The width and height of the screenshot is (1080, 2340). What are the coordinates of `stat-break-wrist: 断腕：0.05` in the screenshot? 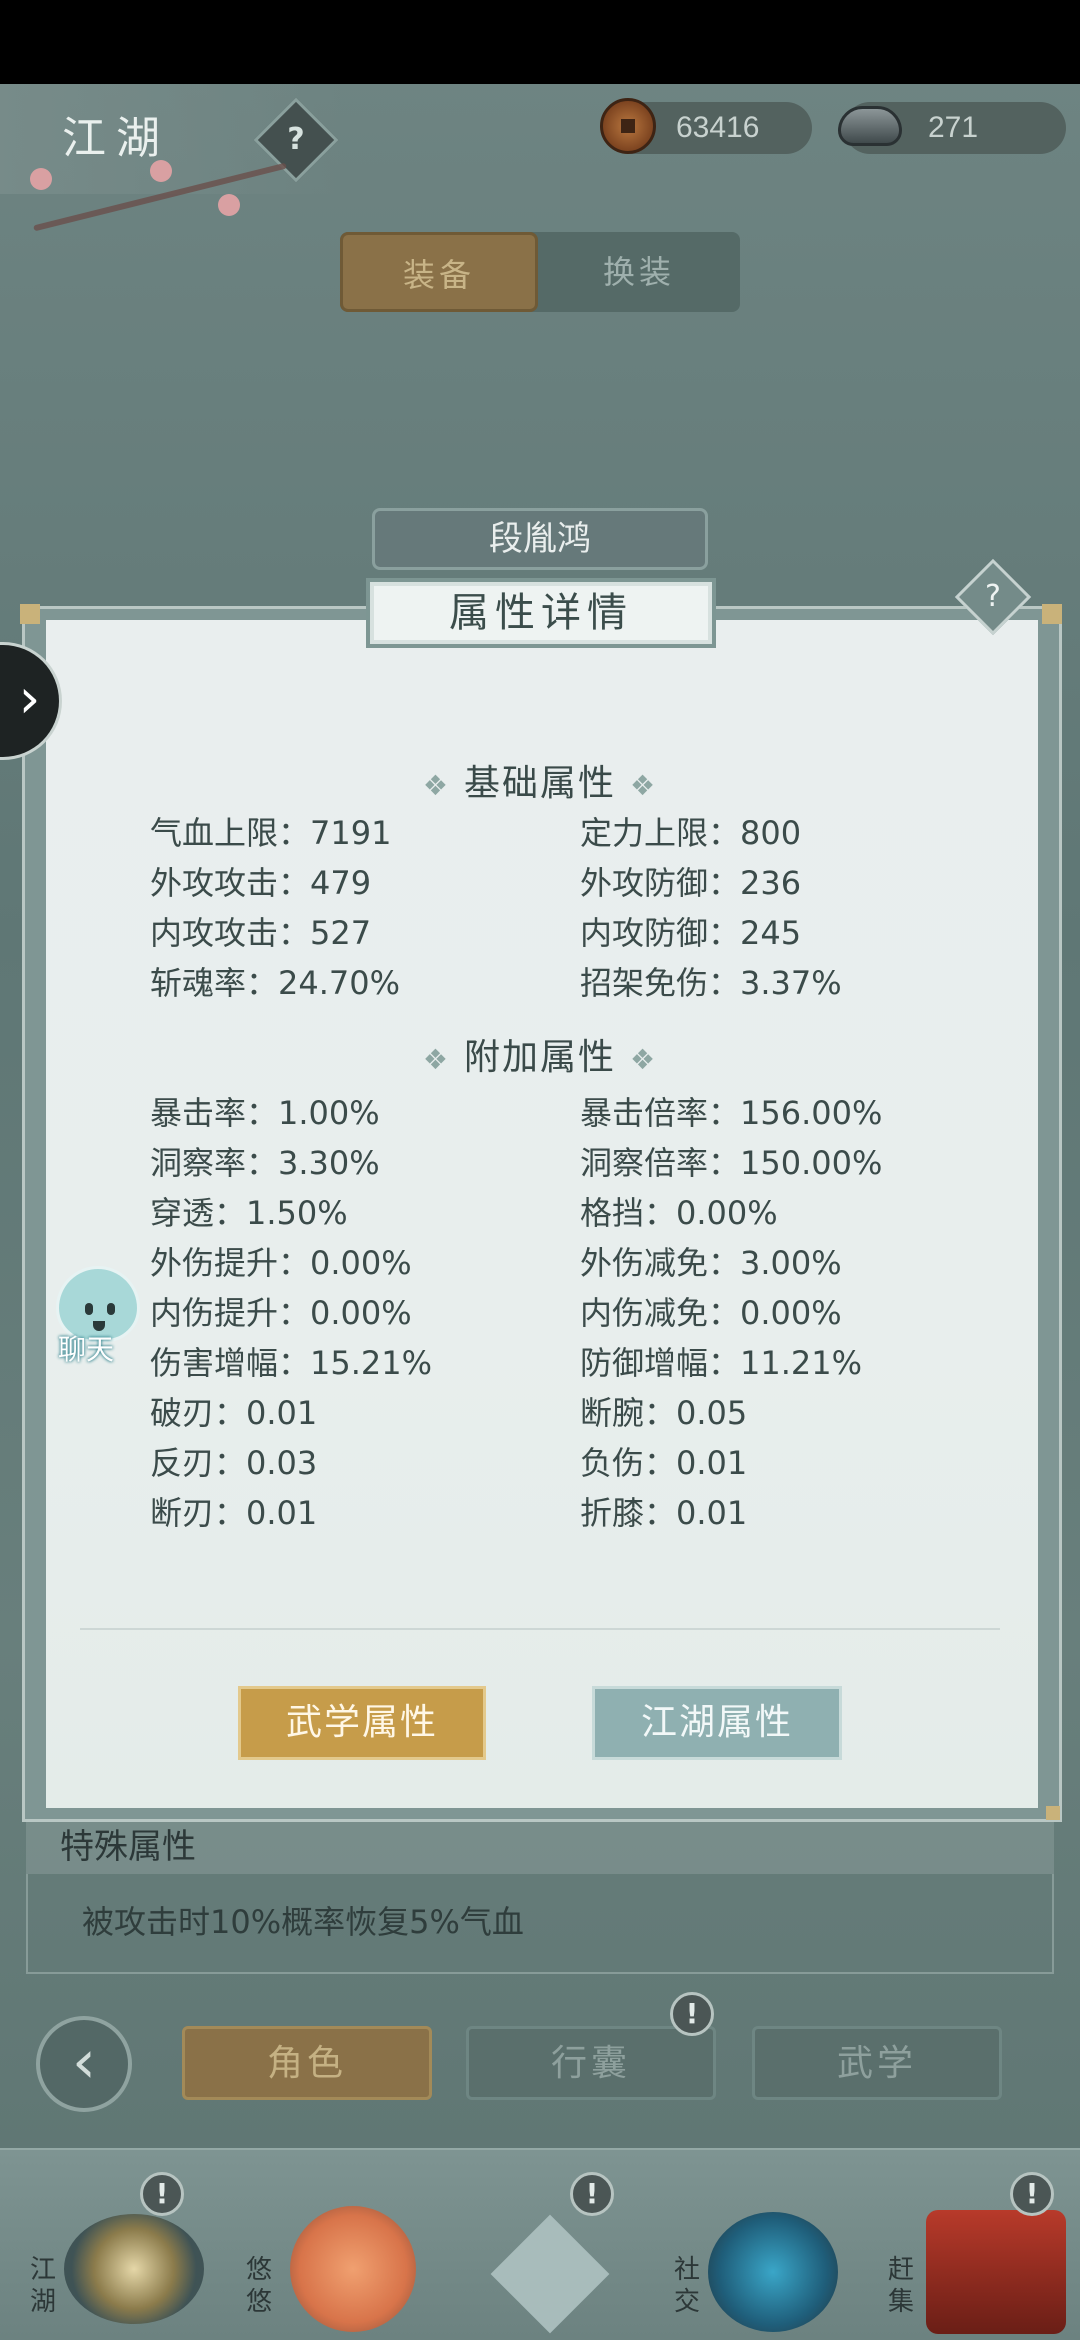 It's located at (664, 1413).